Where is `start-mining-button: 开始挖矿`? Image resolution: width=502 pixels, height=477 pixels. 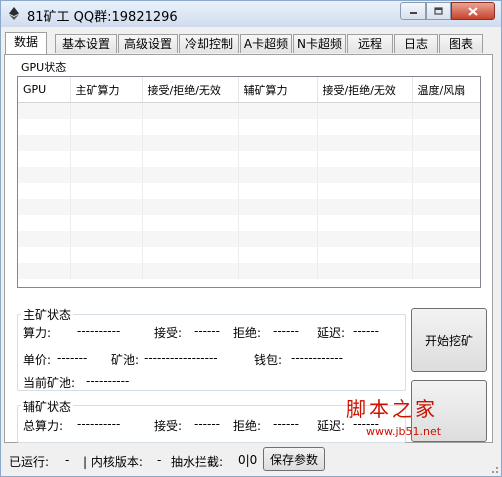
start-mining-button: 开始挖矿 is located at coordinates (449, 340).